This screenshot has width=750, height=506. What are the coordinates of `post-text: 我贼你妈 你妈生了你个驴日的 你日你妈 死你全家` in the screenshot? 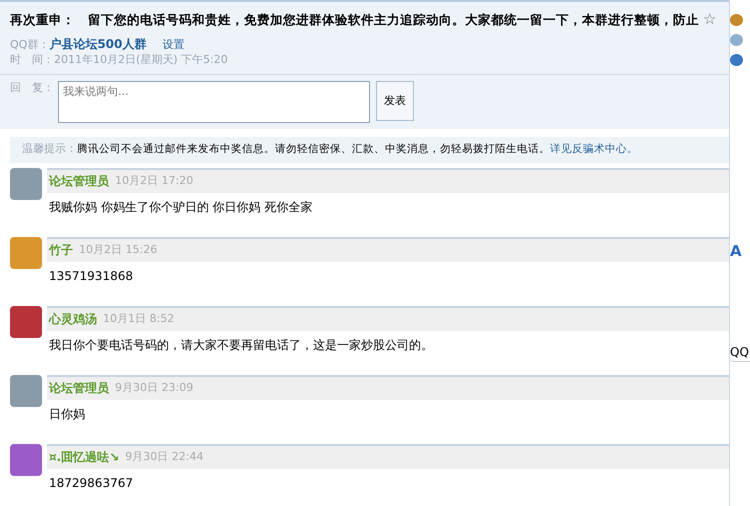 It's located at (181, 207).